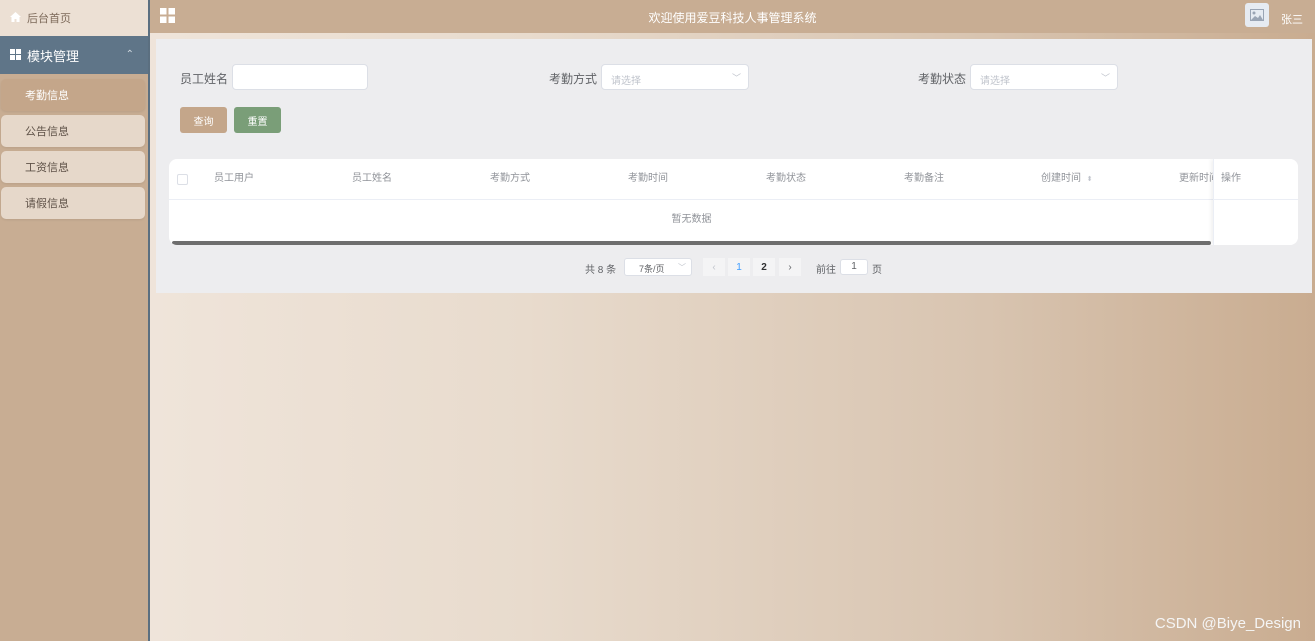  I want to click on sidebar-item-label: 请假信息, so click(47, 204).